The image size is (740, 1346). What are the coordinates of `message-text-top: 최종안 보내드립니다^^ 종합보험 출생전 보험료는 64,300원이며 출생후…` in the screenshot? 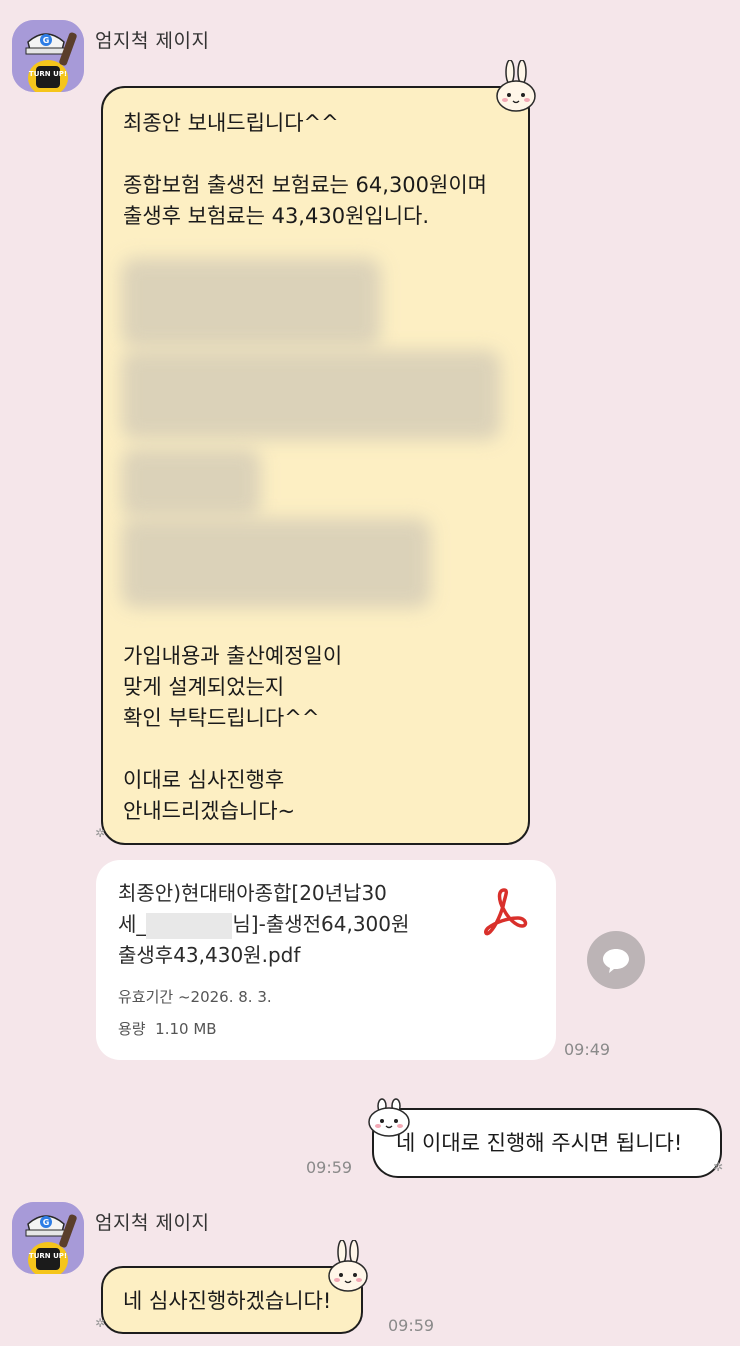 It's located at (305, 169).